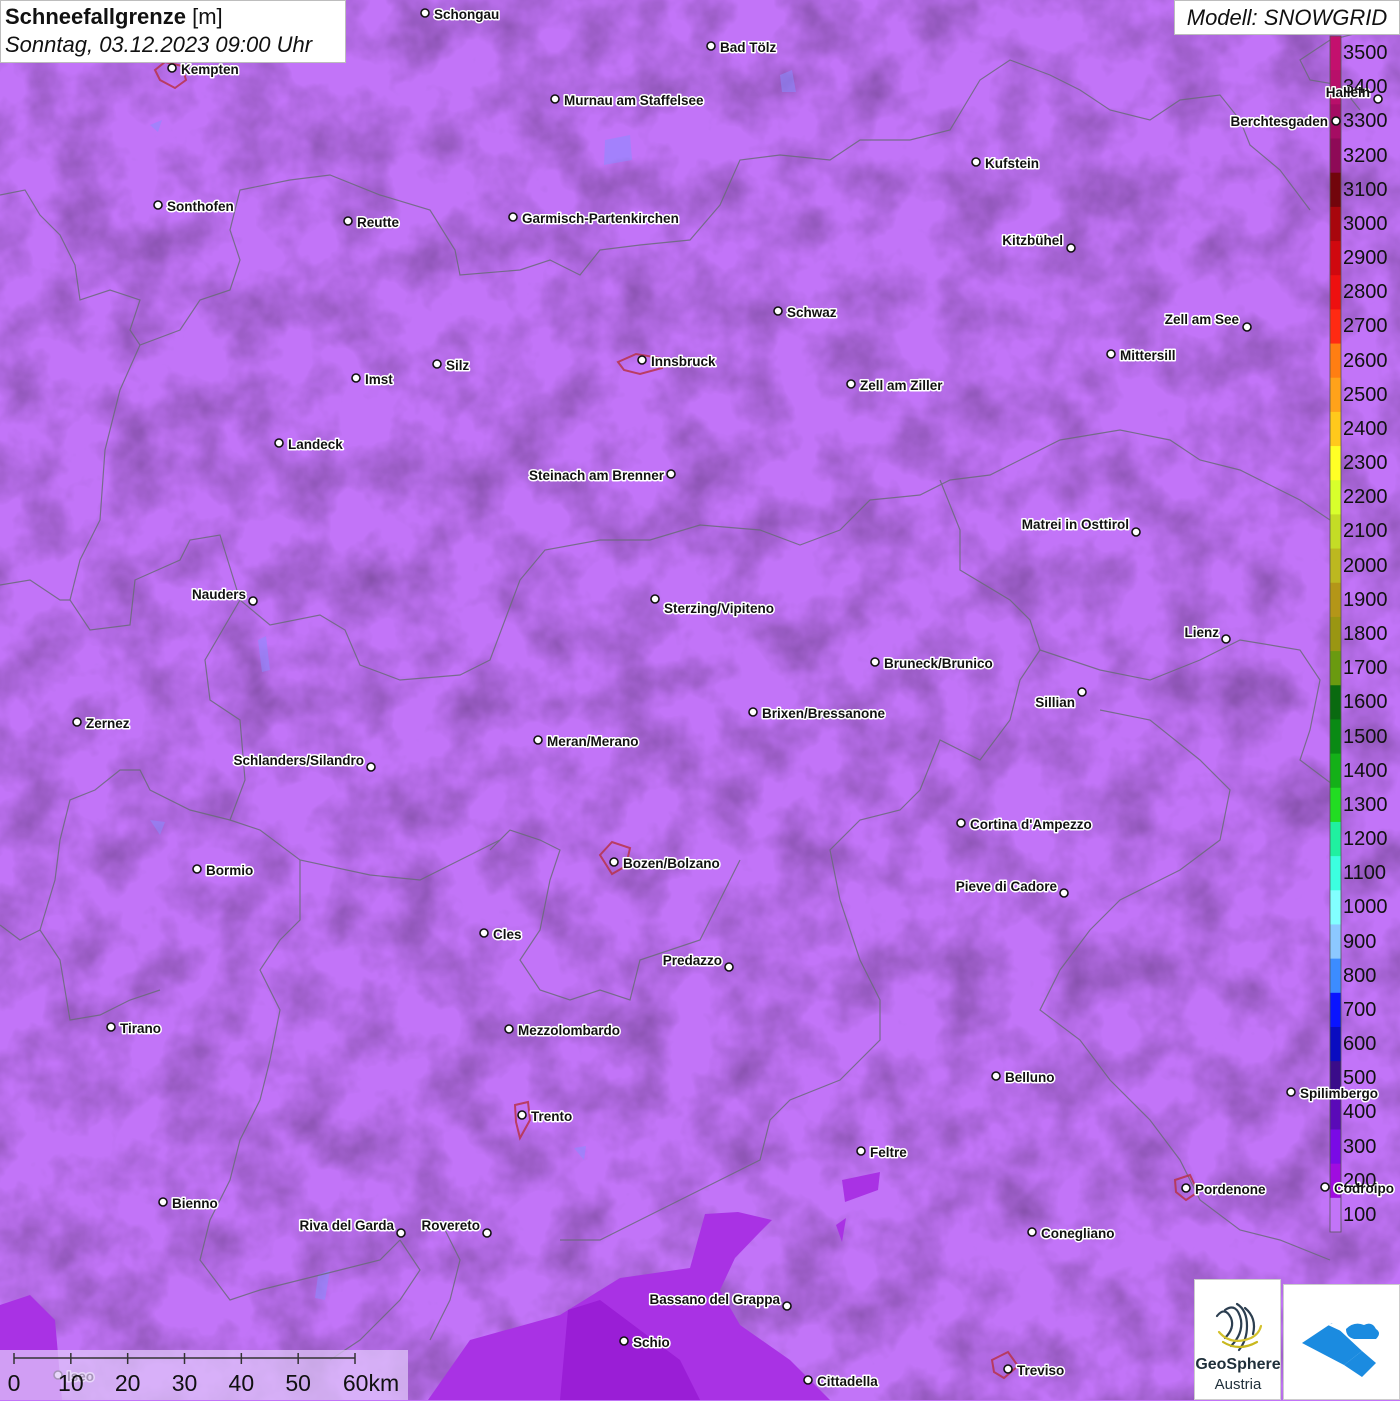 The width and height of the screenshot is (1400, 1401). I want to click on city-label: Sonthofen, so click(200, 206).